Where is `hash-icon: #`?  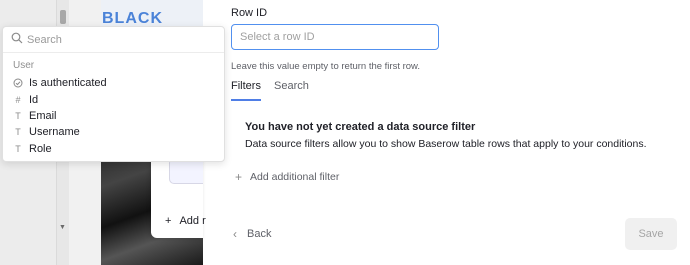
hash-icon: # is located at coordinates (18, 99).